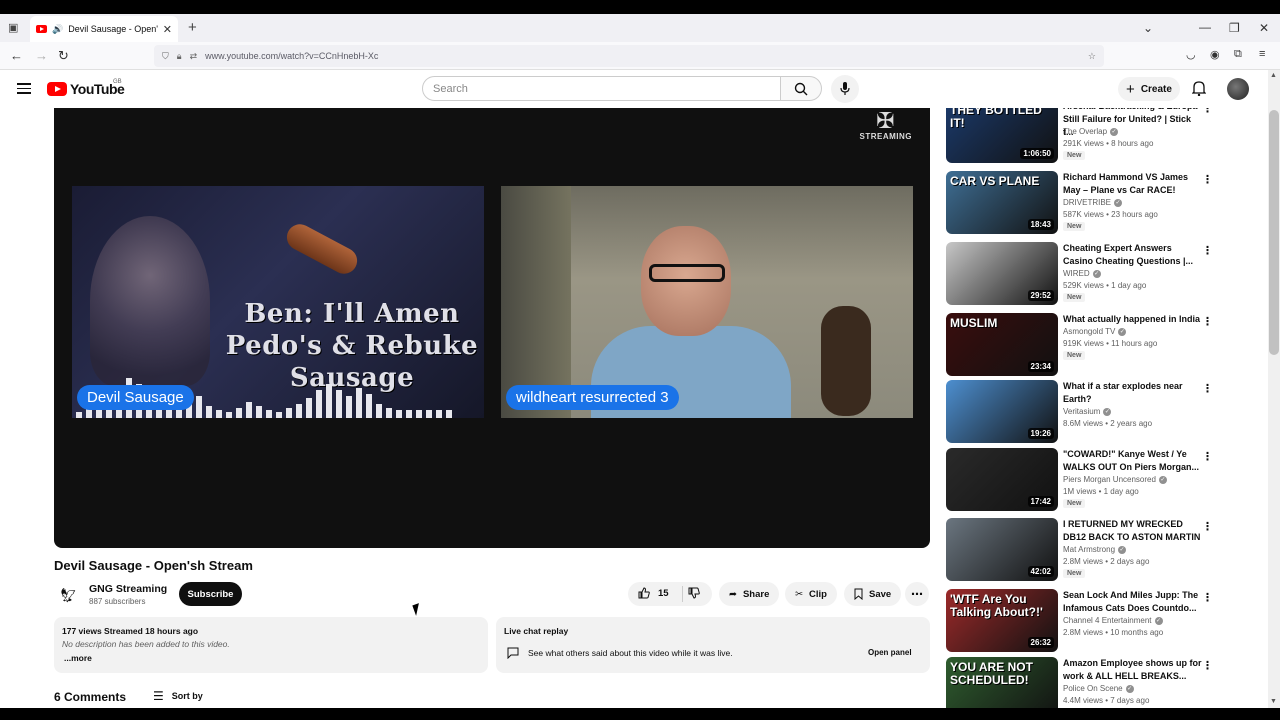  Describe the element at coordinates (1262, 54) in the screenshot. I see `menu-icon: ≡` at that location.